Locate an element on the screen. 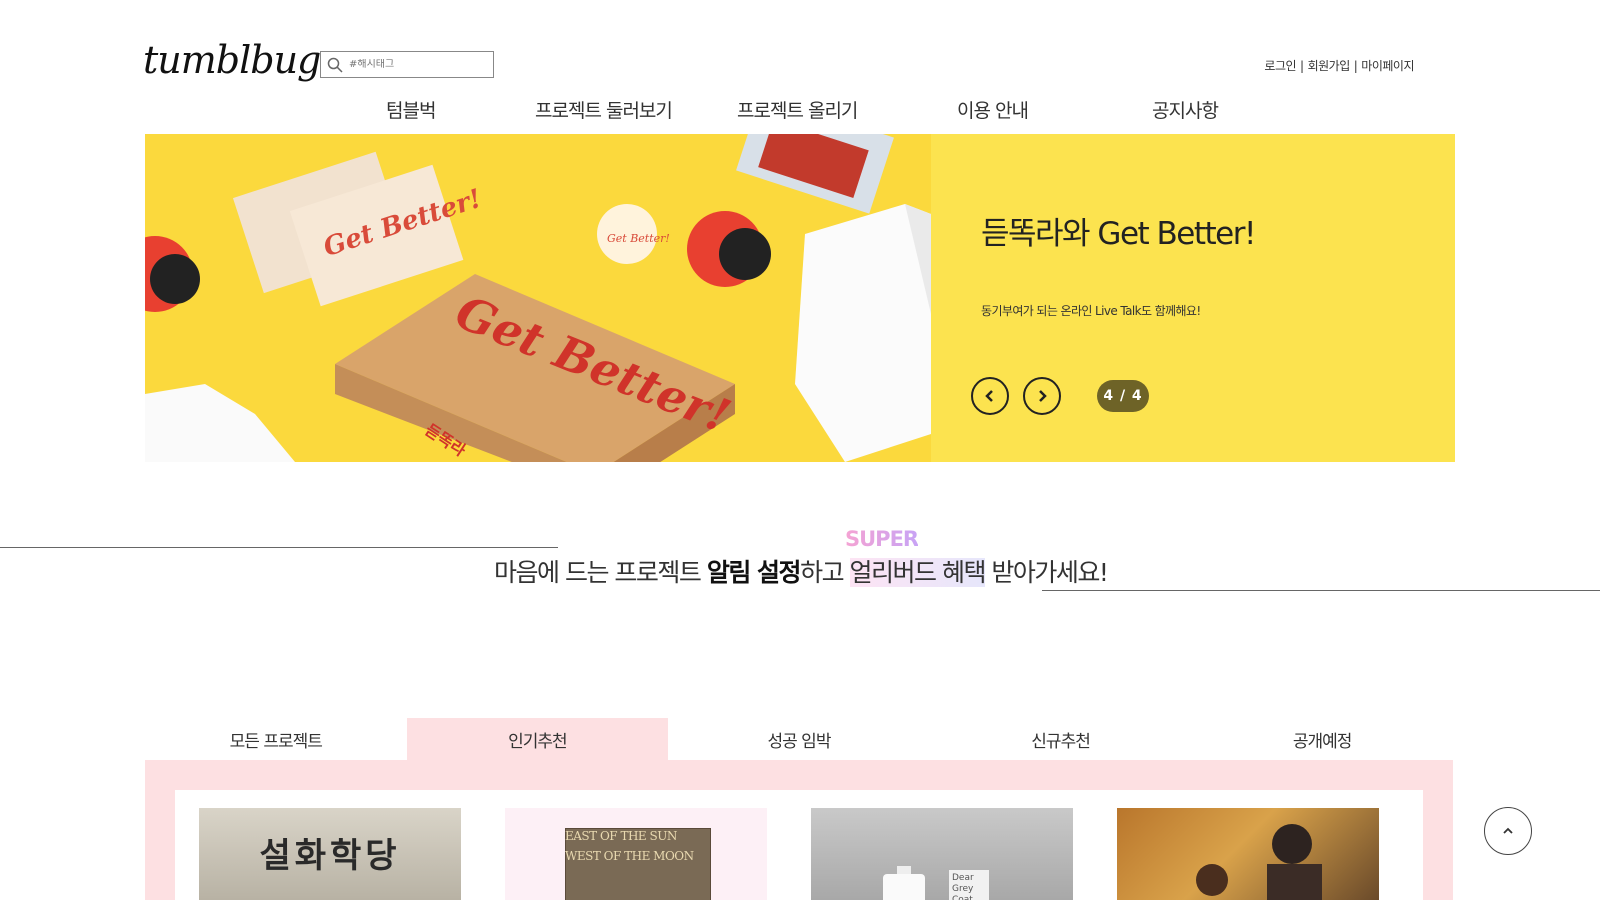 This screenshot has width=1600, height=900. banner-slide-counter: 4 / 4 is located at coordinates (1123, 396).